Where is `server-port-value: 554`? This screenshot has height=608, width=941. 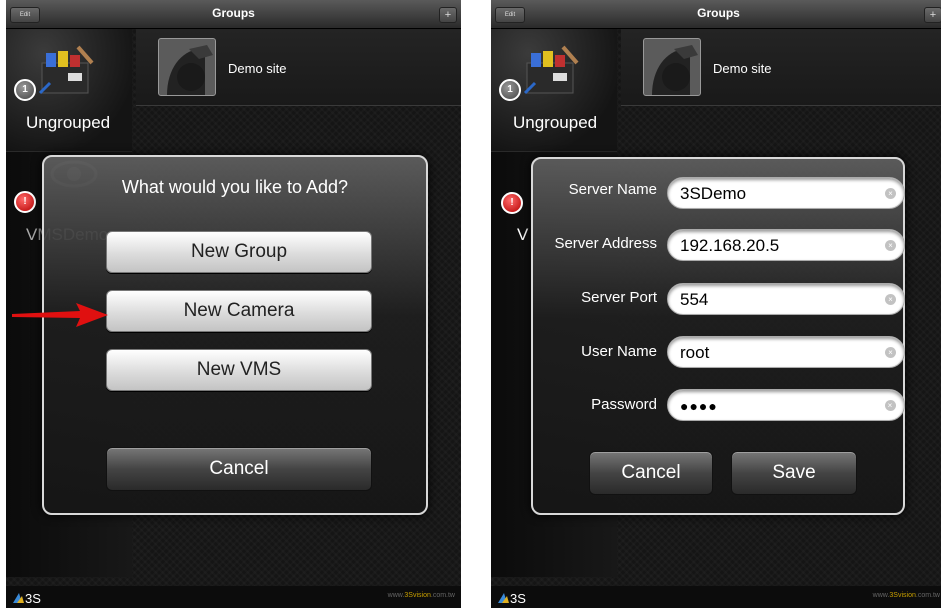 server-port-value: 554 is located at coordinates (694, 299).